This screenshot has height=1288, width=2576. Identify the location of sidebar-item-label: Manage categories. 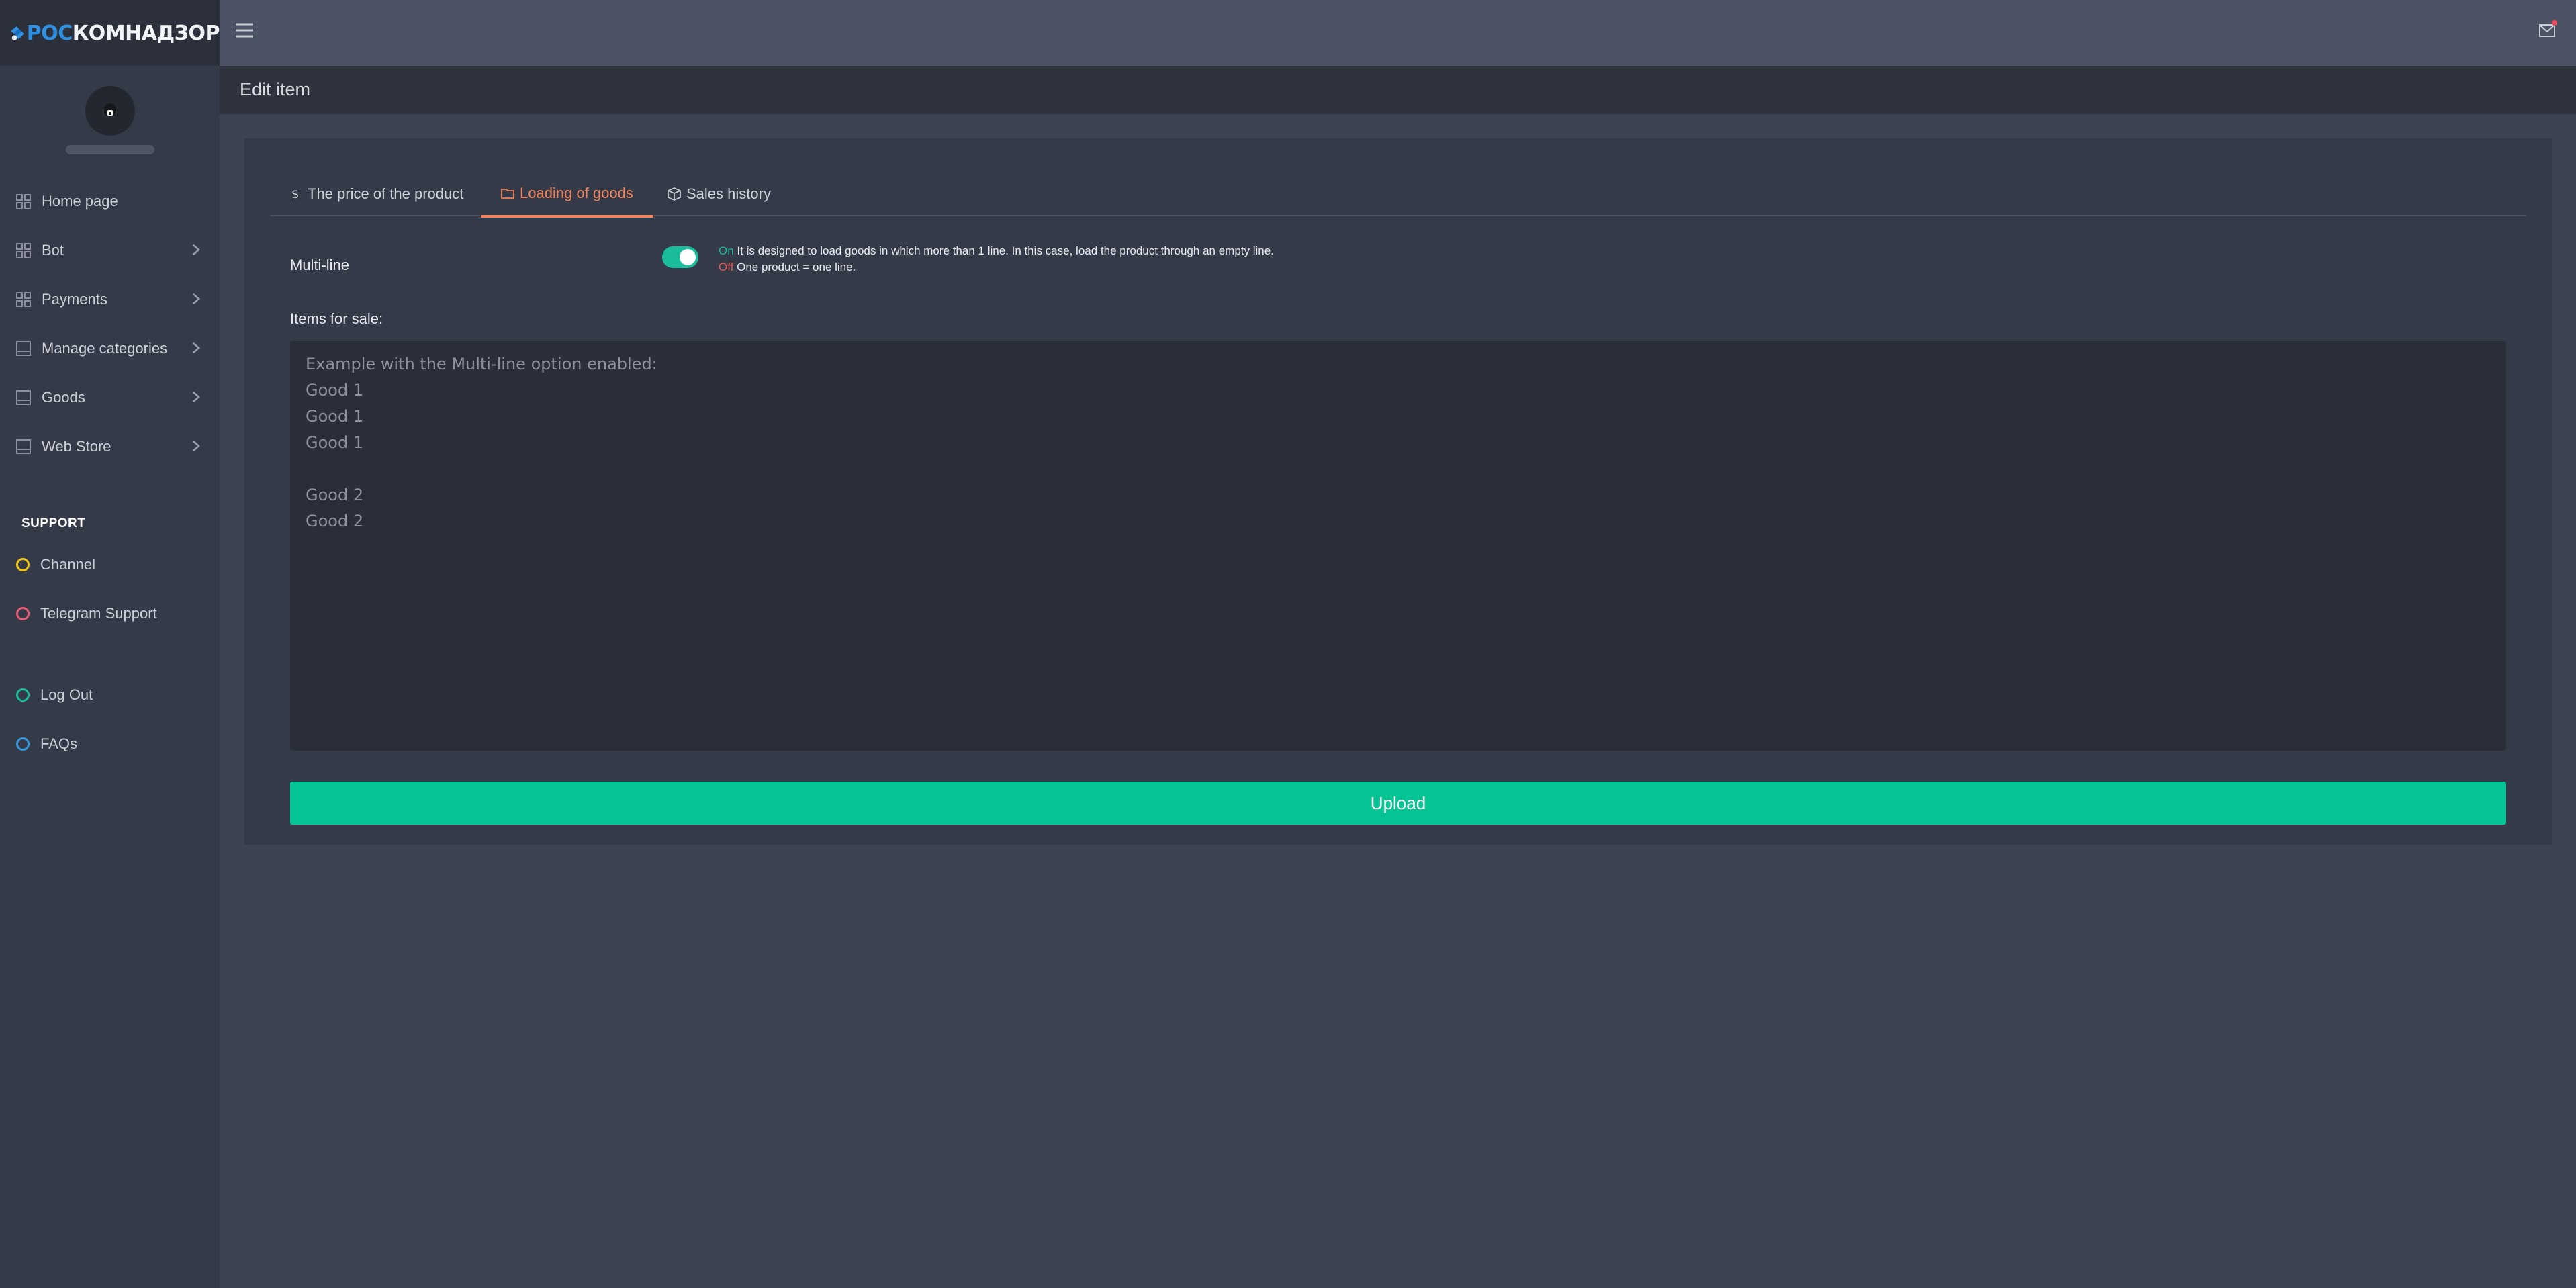
(105, 348).